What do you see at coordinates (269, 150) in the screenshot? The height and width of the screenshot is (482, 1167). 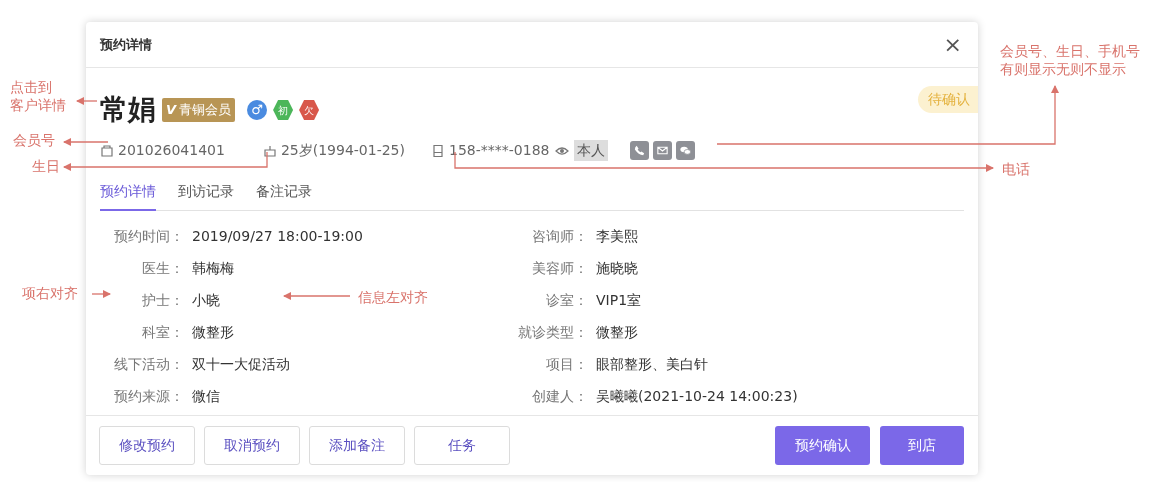 I see `cake-icon` at bounding box center [269, 150].